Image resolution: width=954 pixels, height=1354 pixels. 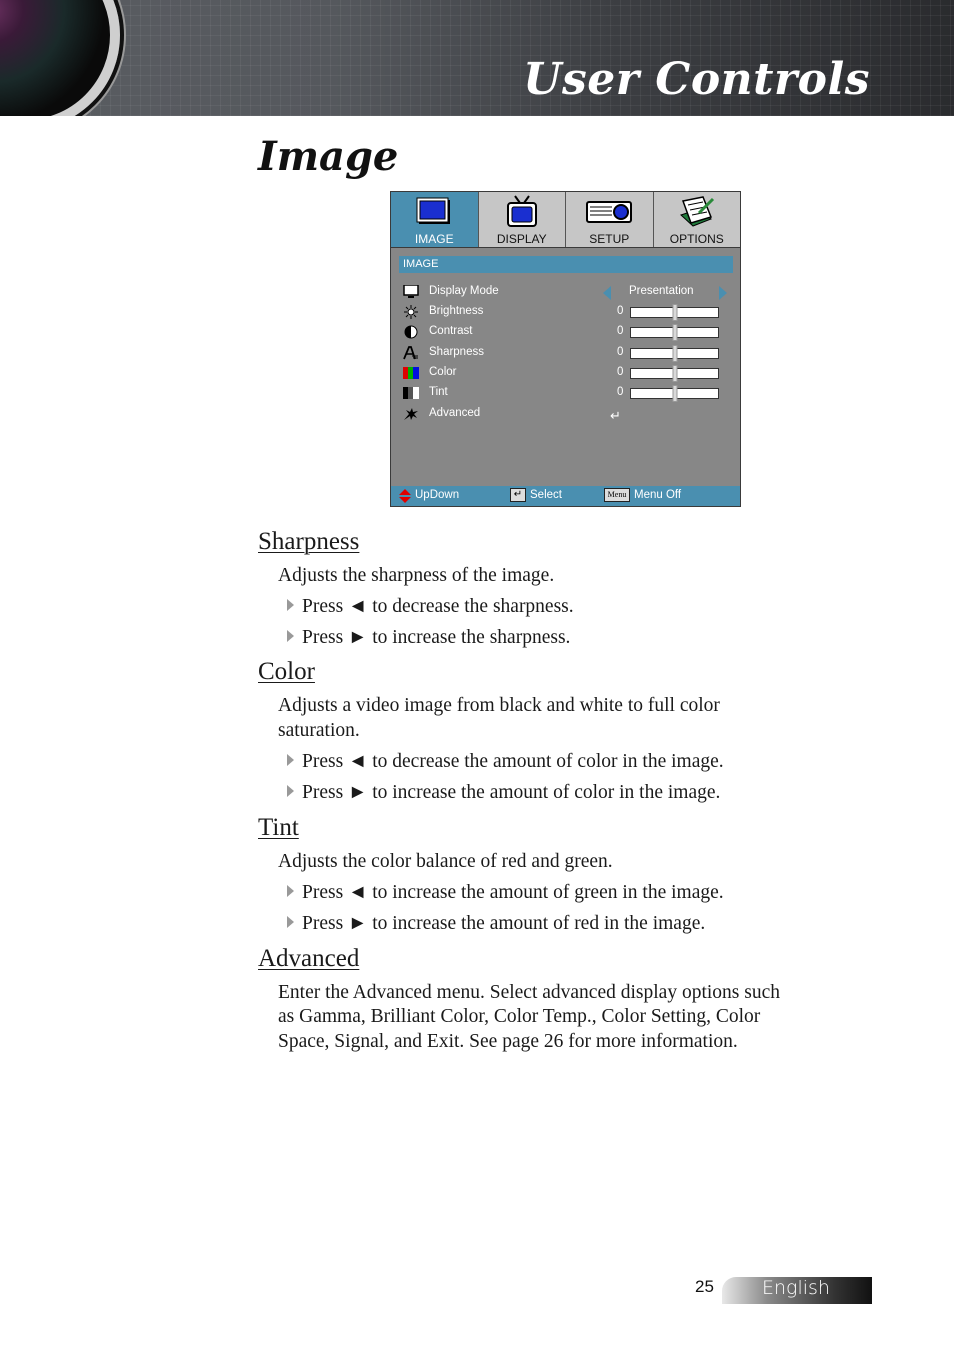 I want to click on language-label: English, so click(x=796, y=1288).